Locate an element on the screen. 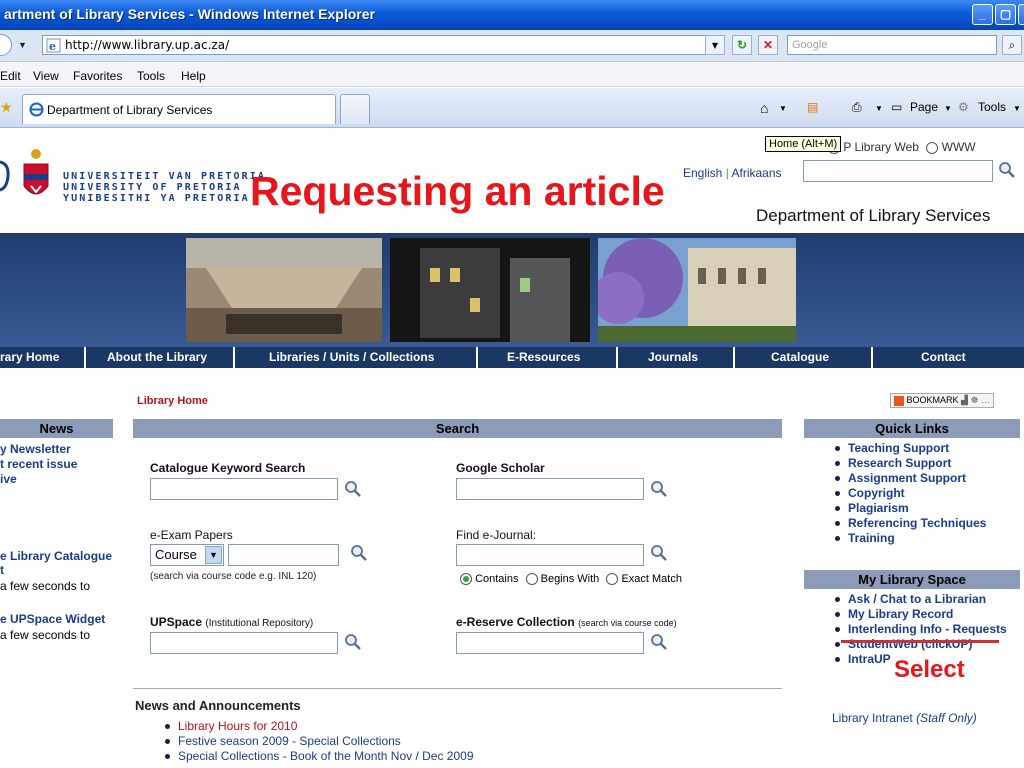  home-tooltip: Home (Alt+M) is located at coordinates (803, 144).